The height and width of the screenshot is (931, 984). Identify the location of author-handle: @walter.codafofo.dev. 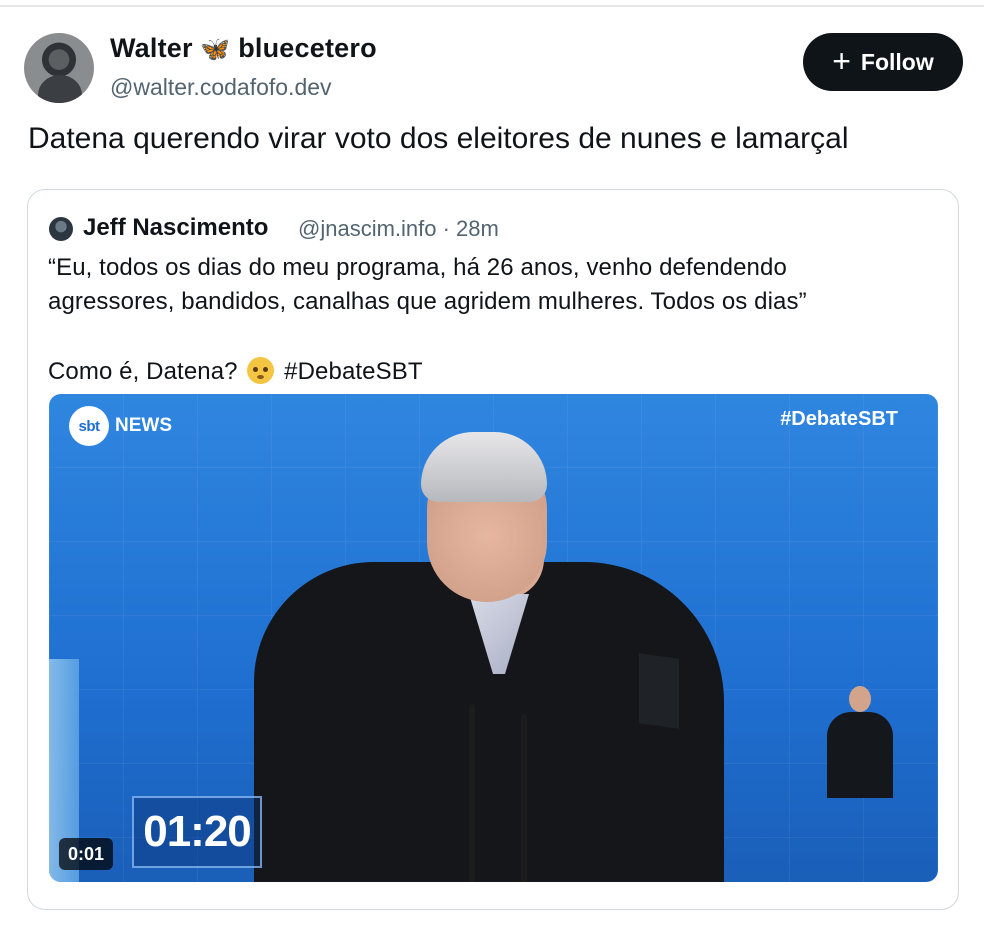
(221, 87).